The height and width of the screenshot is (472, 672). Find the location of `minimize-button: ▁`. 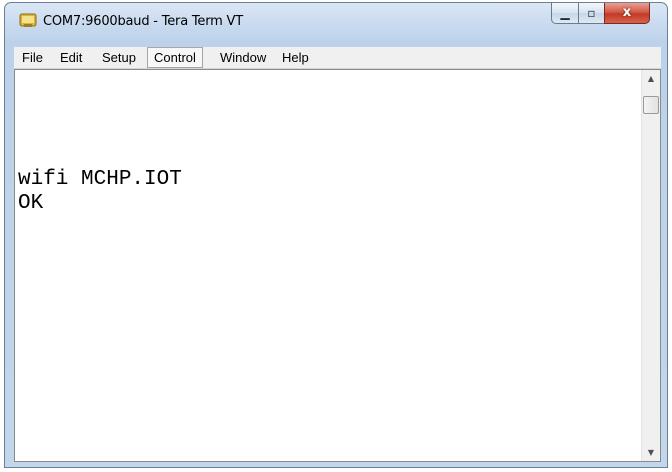

minimize-button: ▁ is located at coordinates (565, 13).